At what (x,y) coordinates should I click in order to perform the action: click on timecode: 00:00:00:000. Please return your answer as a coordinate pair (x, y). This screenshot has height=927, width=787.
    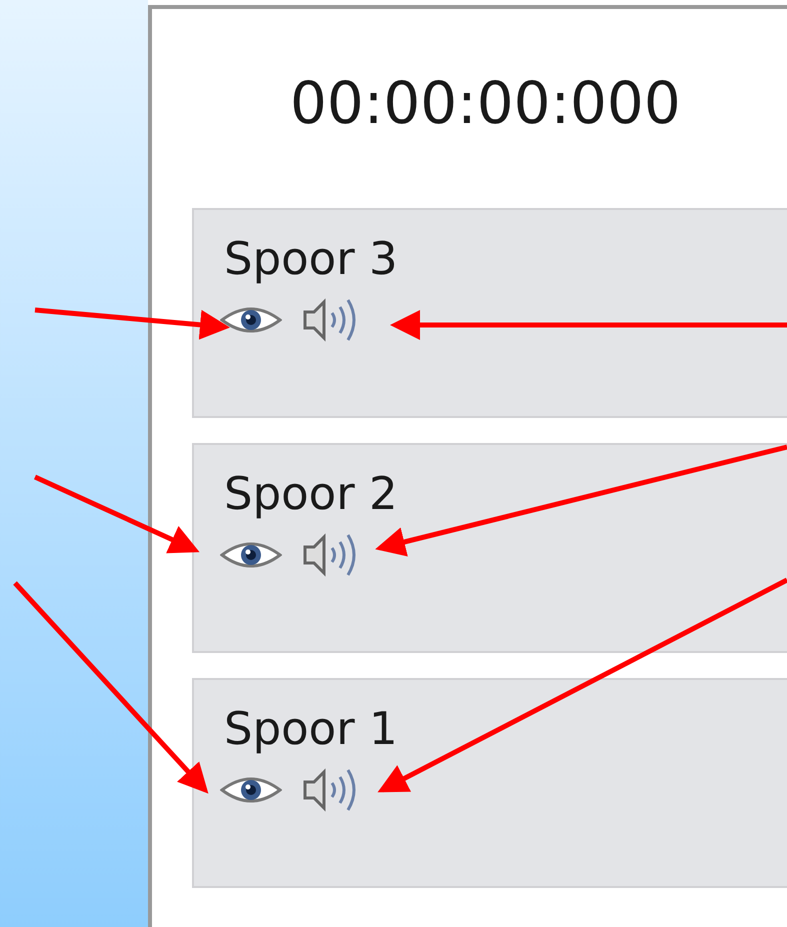
    Looking at the image, I should click on (485, 103).